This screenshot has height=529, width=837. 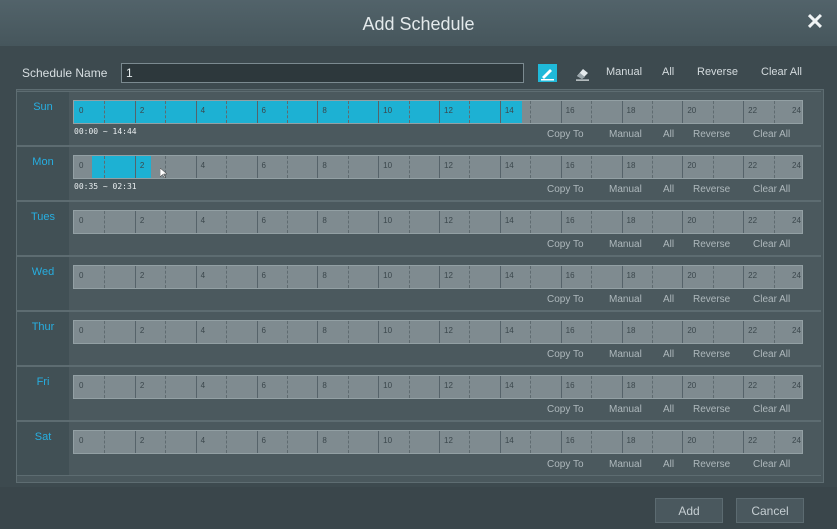 What do you see at coordinates (796, 275) in the screenshot?
I see `hour-label: 24` at bounding box center [796, 275].